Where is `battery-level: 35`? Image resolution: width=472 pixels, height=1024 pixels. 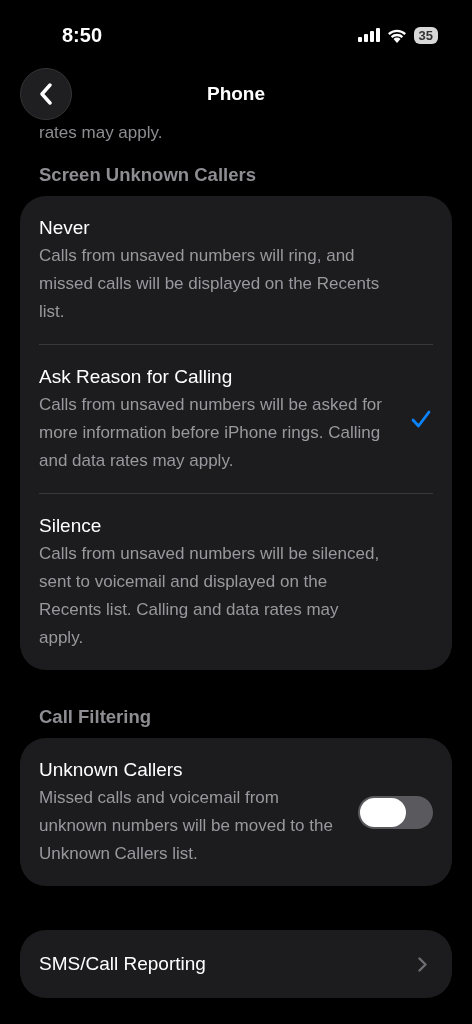
battery-level: 35 is located at coordinates (425, 35).